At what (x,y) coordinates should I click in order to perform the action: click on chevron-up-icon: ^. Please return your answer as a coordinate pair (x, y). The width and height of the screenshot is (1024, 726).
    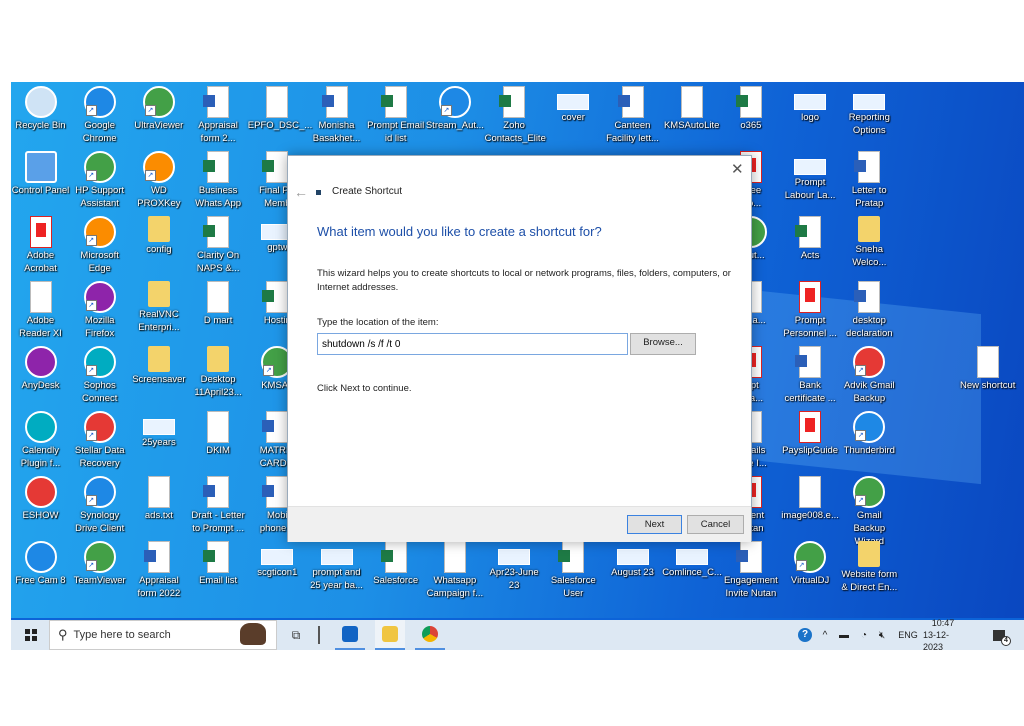
    Looking at the image, I should click on (825, 635).